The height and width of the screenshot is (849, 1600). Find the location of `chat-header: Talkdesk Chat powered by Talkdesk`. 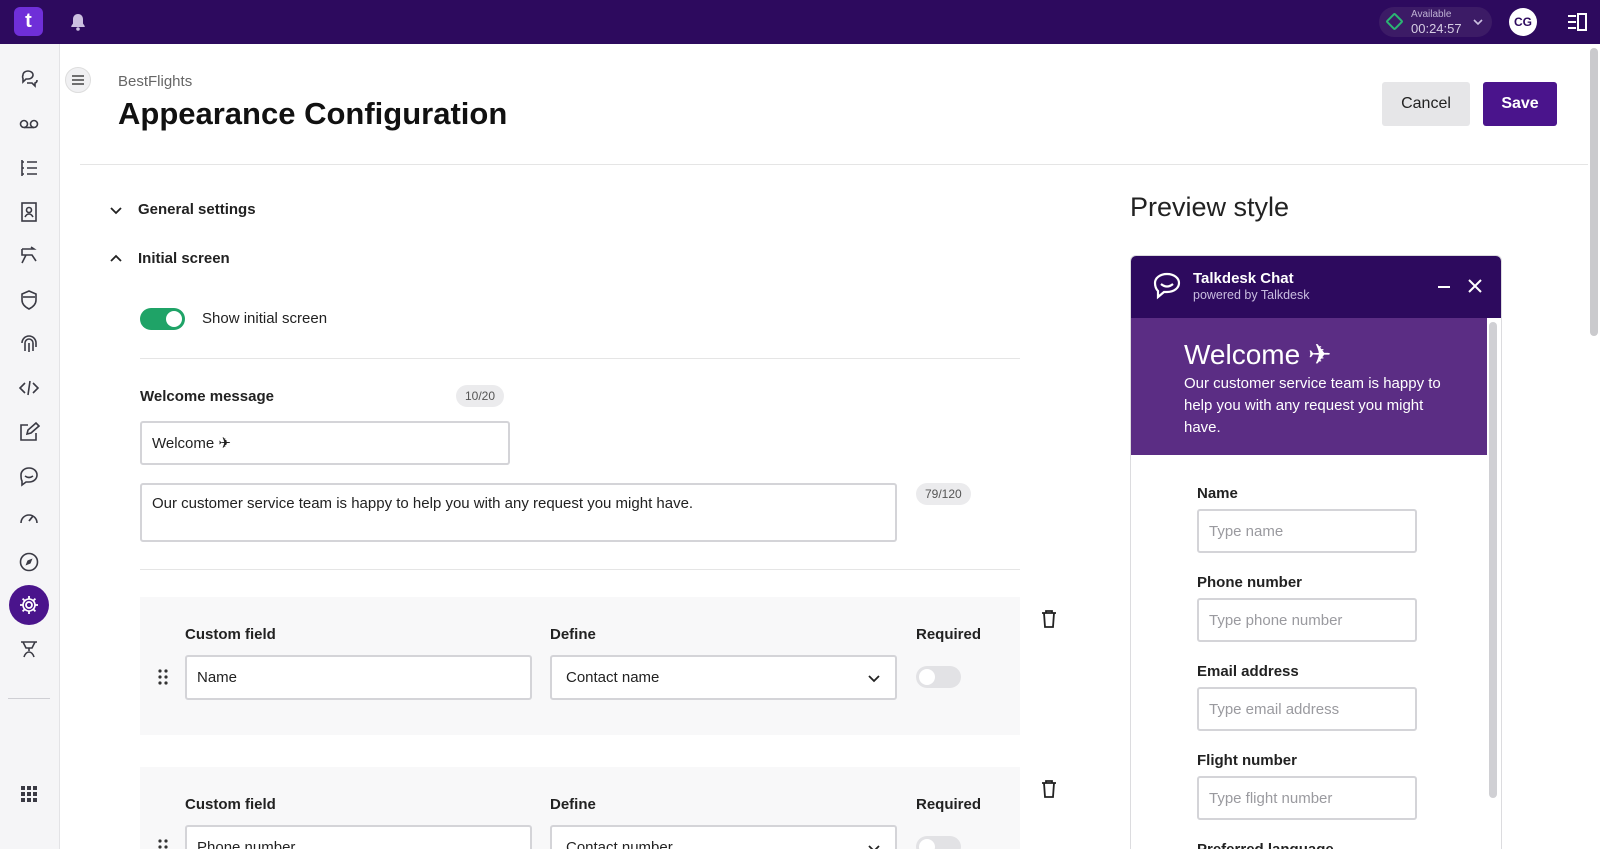

chat-header: Talkdesk Chat powered by Talkdesk is located at coordinates (1316, 287).